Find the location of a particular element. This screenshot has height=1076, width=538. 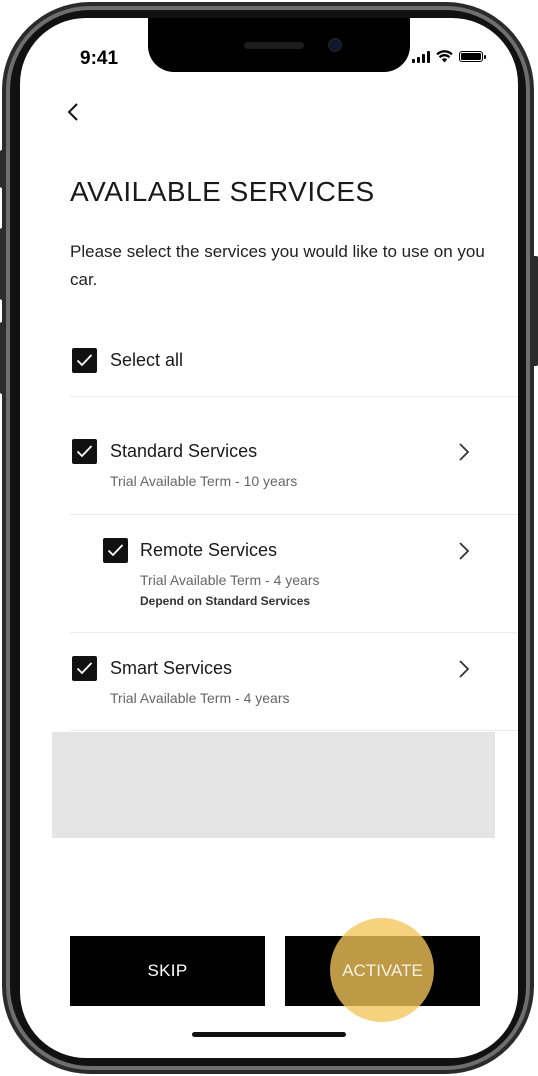

status-icons is located at coordinates (449, 56).